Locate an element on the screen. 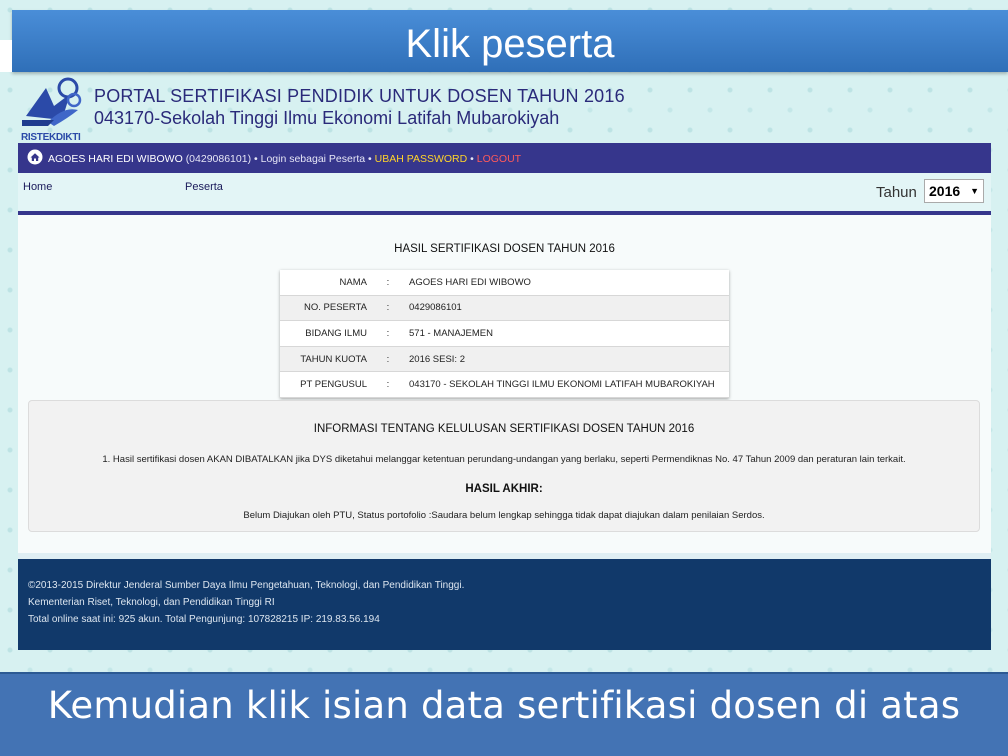 The height and width of the screenshot is (756, 1008). logout-link: LOGOUT is located at coordinates (499, 159).